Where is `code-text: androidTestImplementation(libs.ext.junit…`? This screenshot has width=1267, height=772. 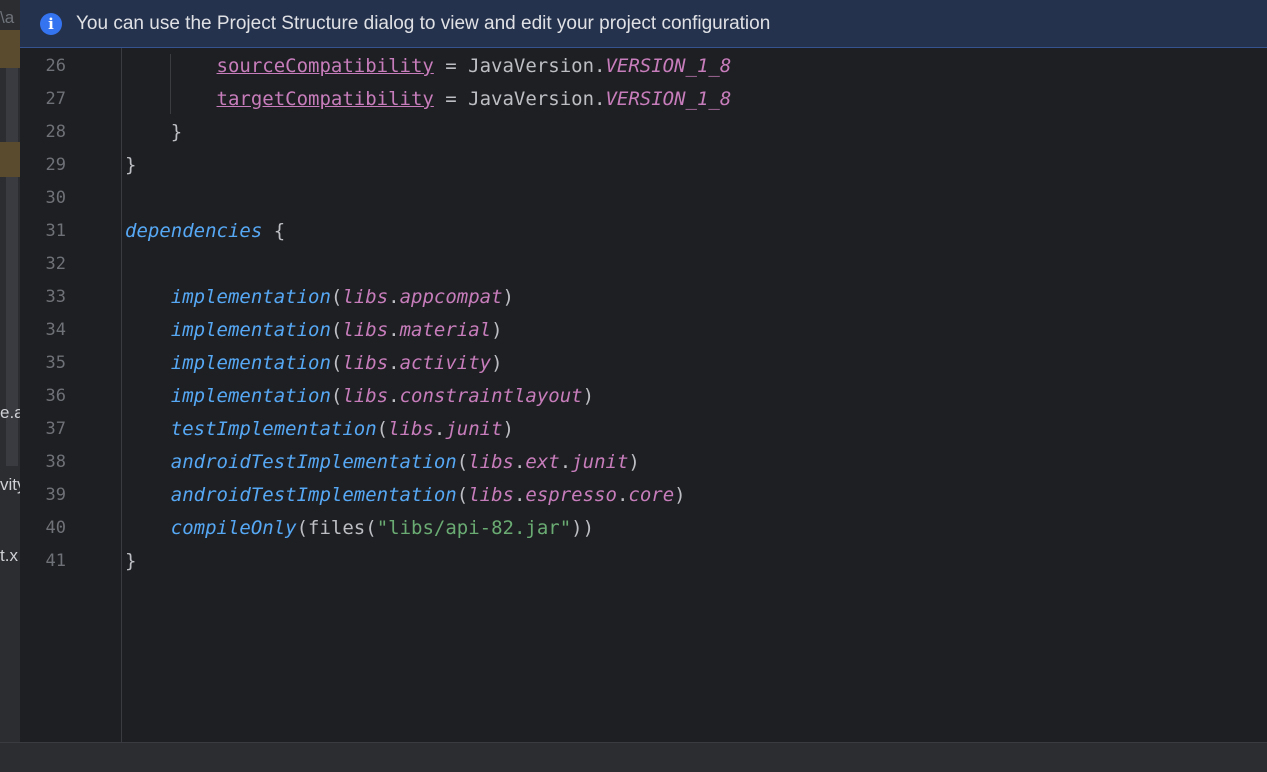 code-text: androidTestImplementation(libs.ext.junit… is located at coordinates (382, 462).